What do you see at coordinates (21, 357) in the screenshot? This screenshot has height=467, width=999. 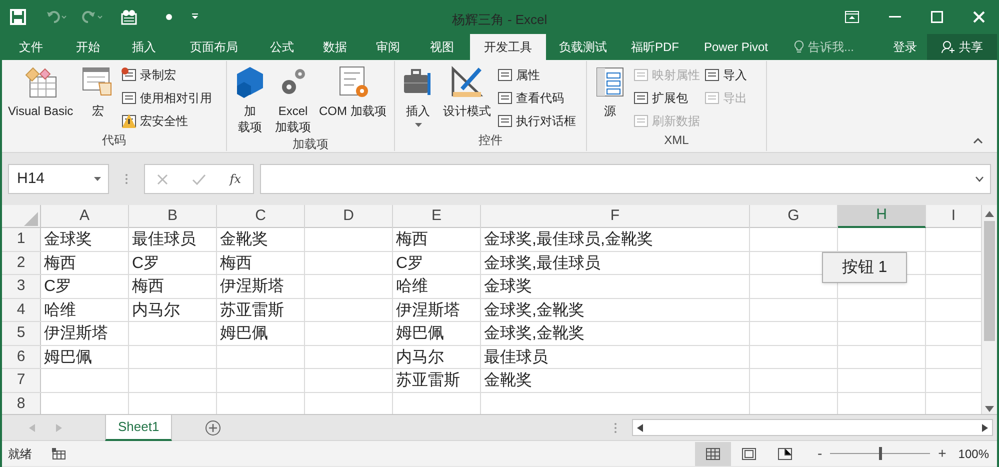 I see `row-header: 6` at bounding box center [21, 357].